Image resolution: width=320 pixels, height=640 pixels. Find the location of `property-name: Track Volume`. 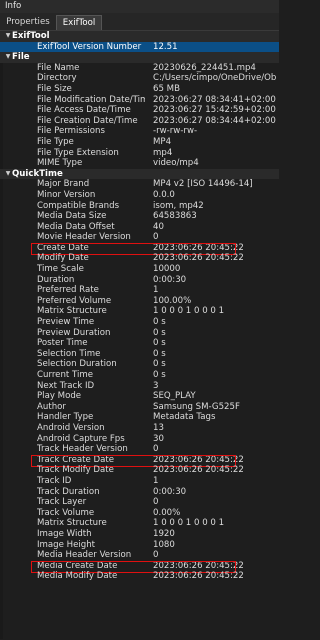

property-name: Track Volume is located at coordinates (66, 512).